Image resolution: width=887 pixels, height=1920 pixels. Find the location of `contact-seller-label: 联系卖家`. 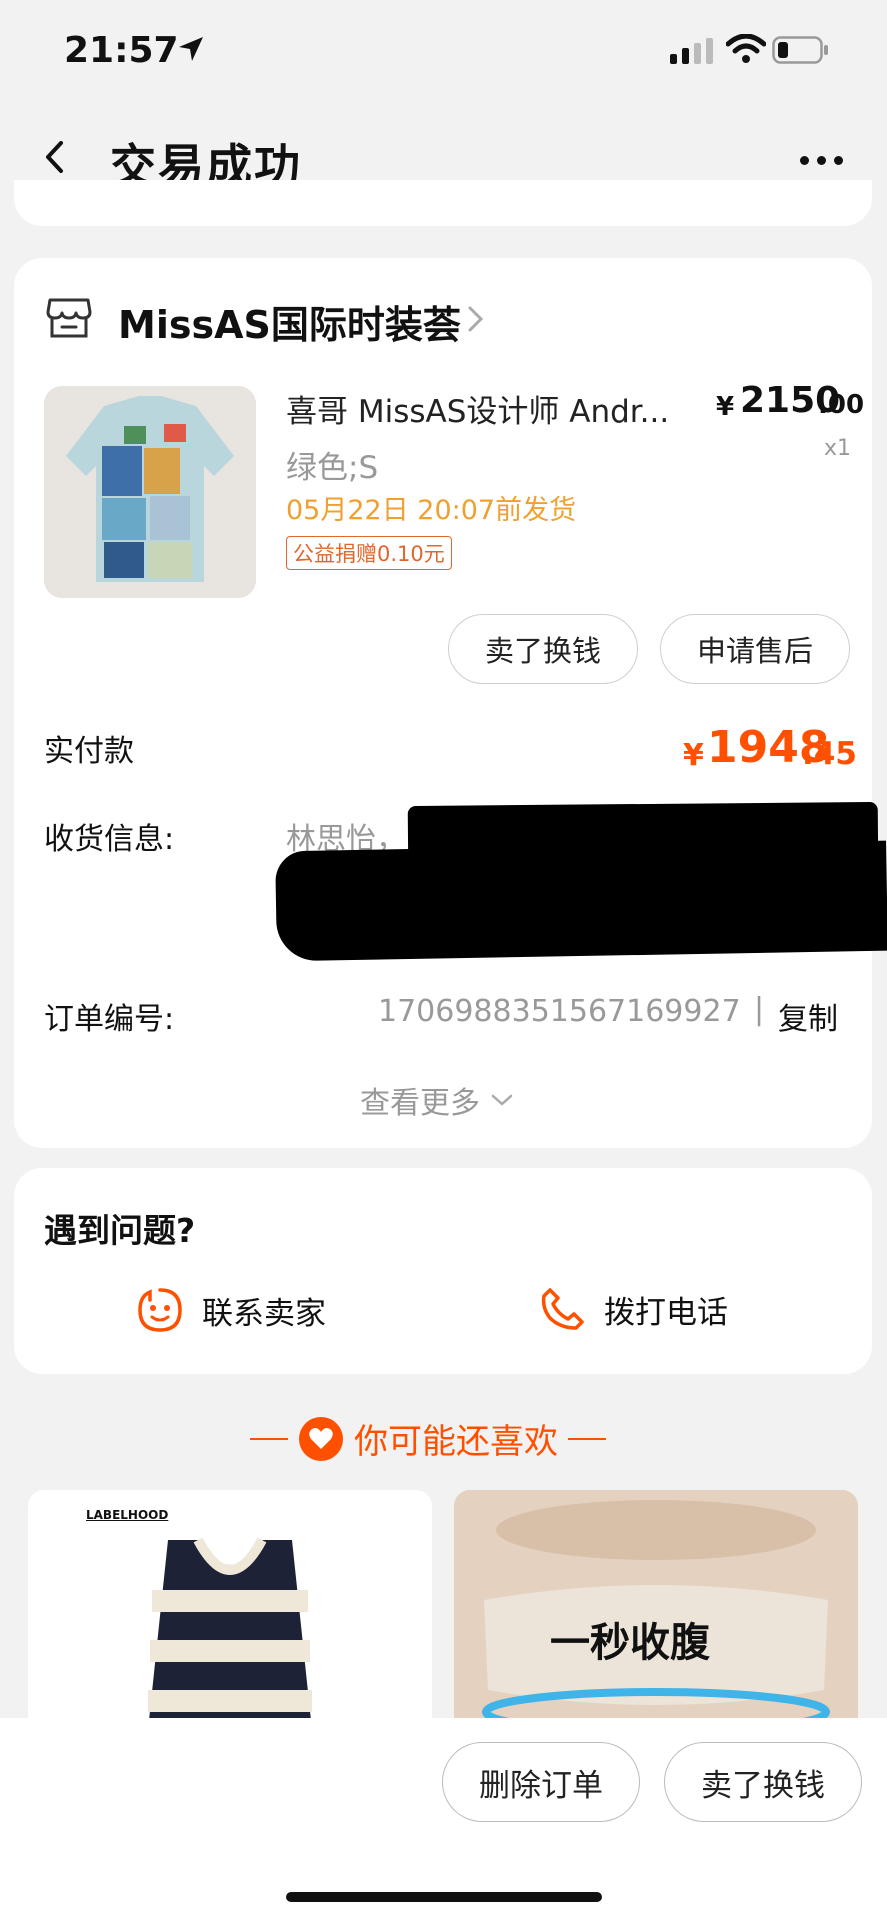

contact-seller-label: 联系卖家 is located at coordinates (264, 1313).